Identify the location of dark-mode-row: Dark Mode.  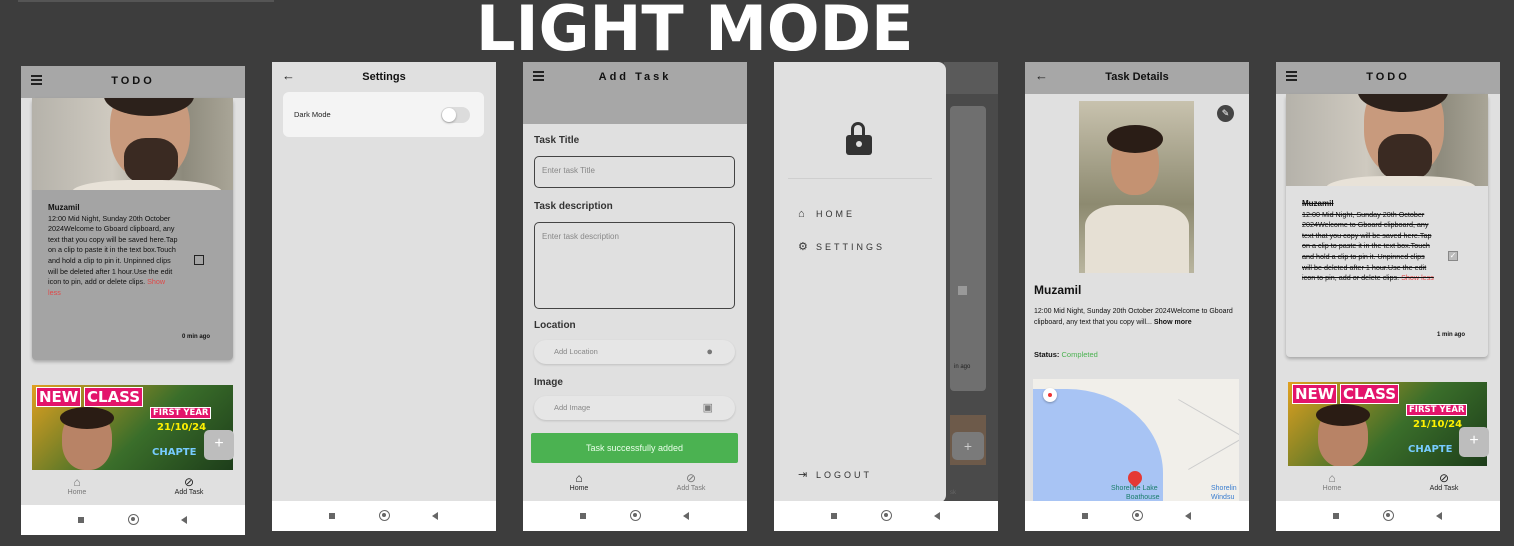
(383, 114).